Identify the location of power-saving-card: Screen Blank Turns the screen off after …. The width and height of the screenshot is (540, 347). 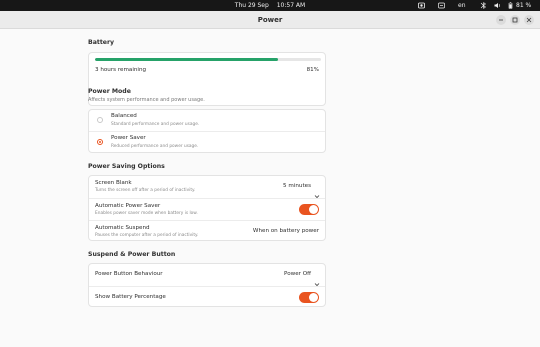
(207, 208).